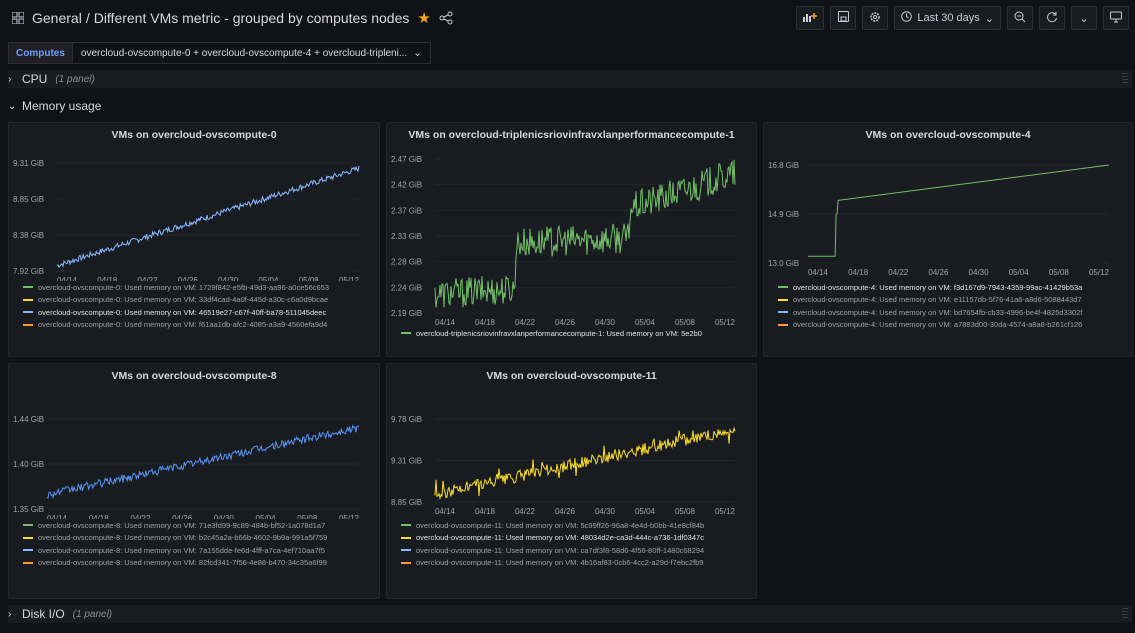 The height and width of the screenshot is (633, 1135). I want to click on y-tick-label: 2.47 GiB, so click(406, 159).